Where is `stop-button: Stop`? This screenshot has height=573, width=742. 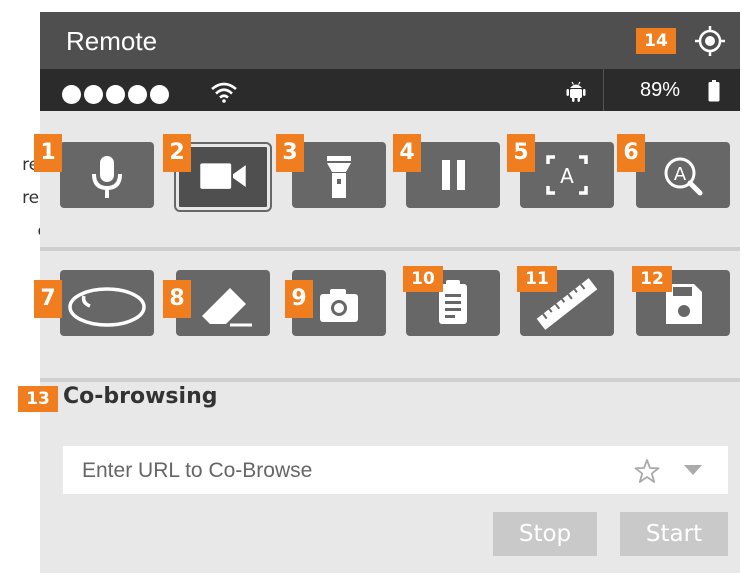 stop-button: Stop is located at coordinates (545, 534).